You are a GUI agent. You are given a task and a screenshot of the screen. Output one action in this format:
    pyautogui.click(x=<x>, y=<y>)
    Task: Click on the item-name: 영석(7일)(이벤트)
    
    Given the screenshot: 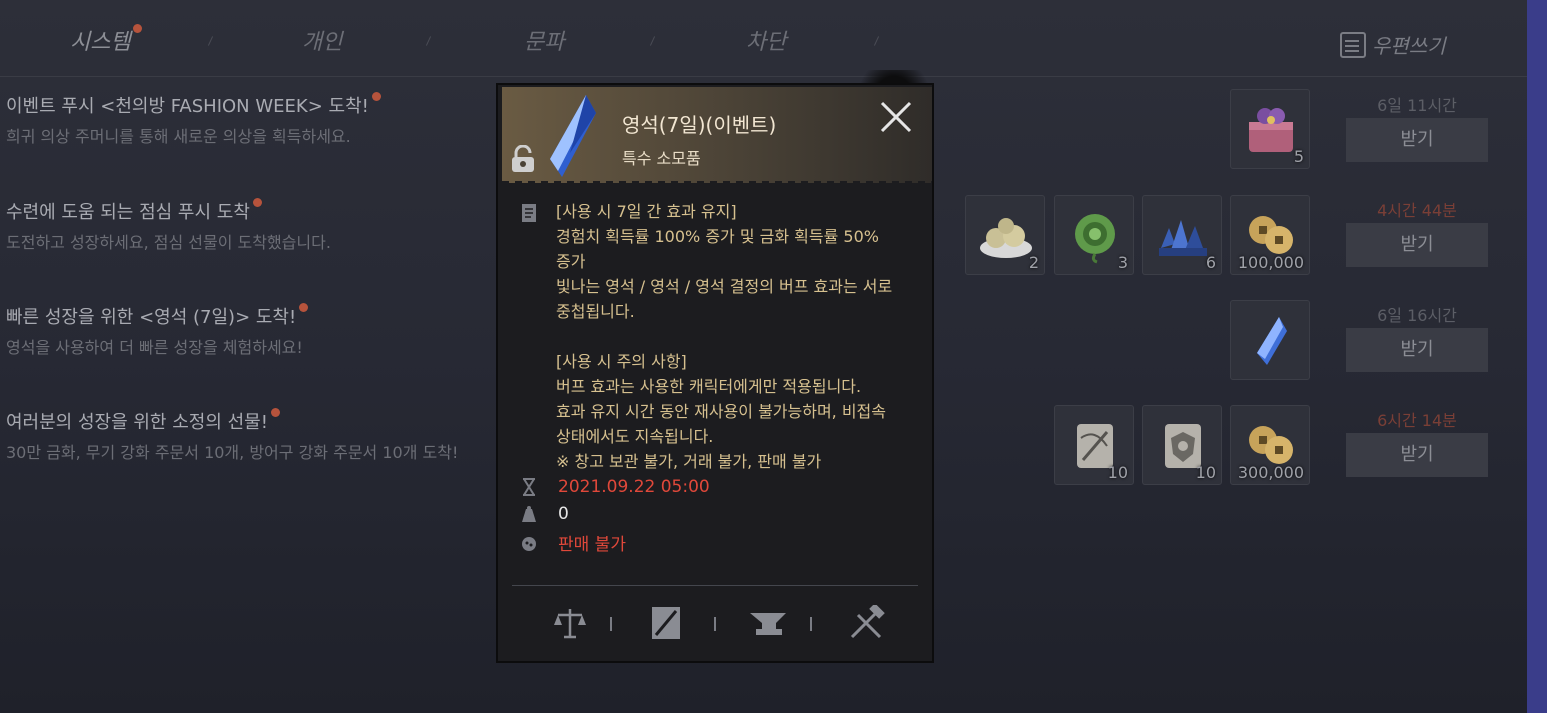 What is the action you would take?
    pyautogui.click(x=699, y=125)
    